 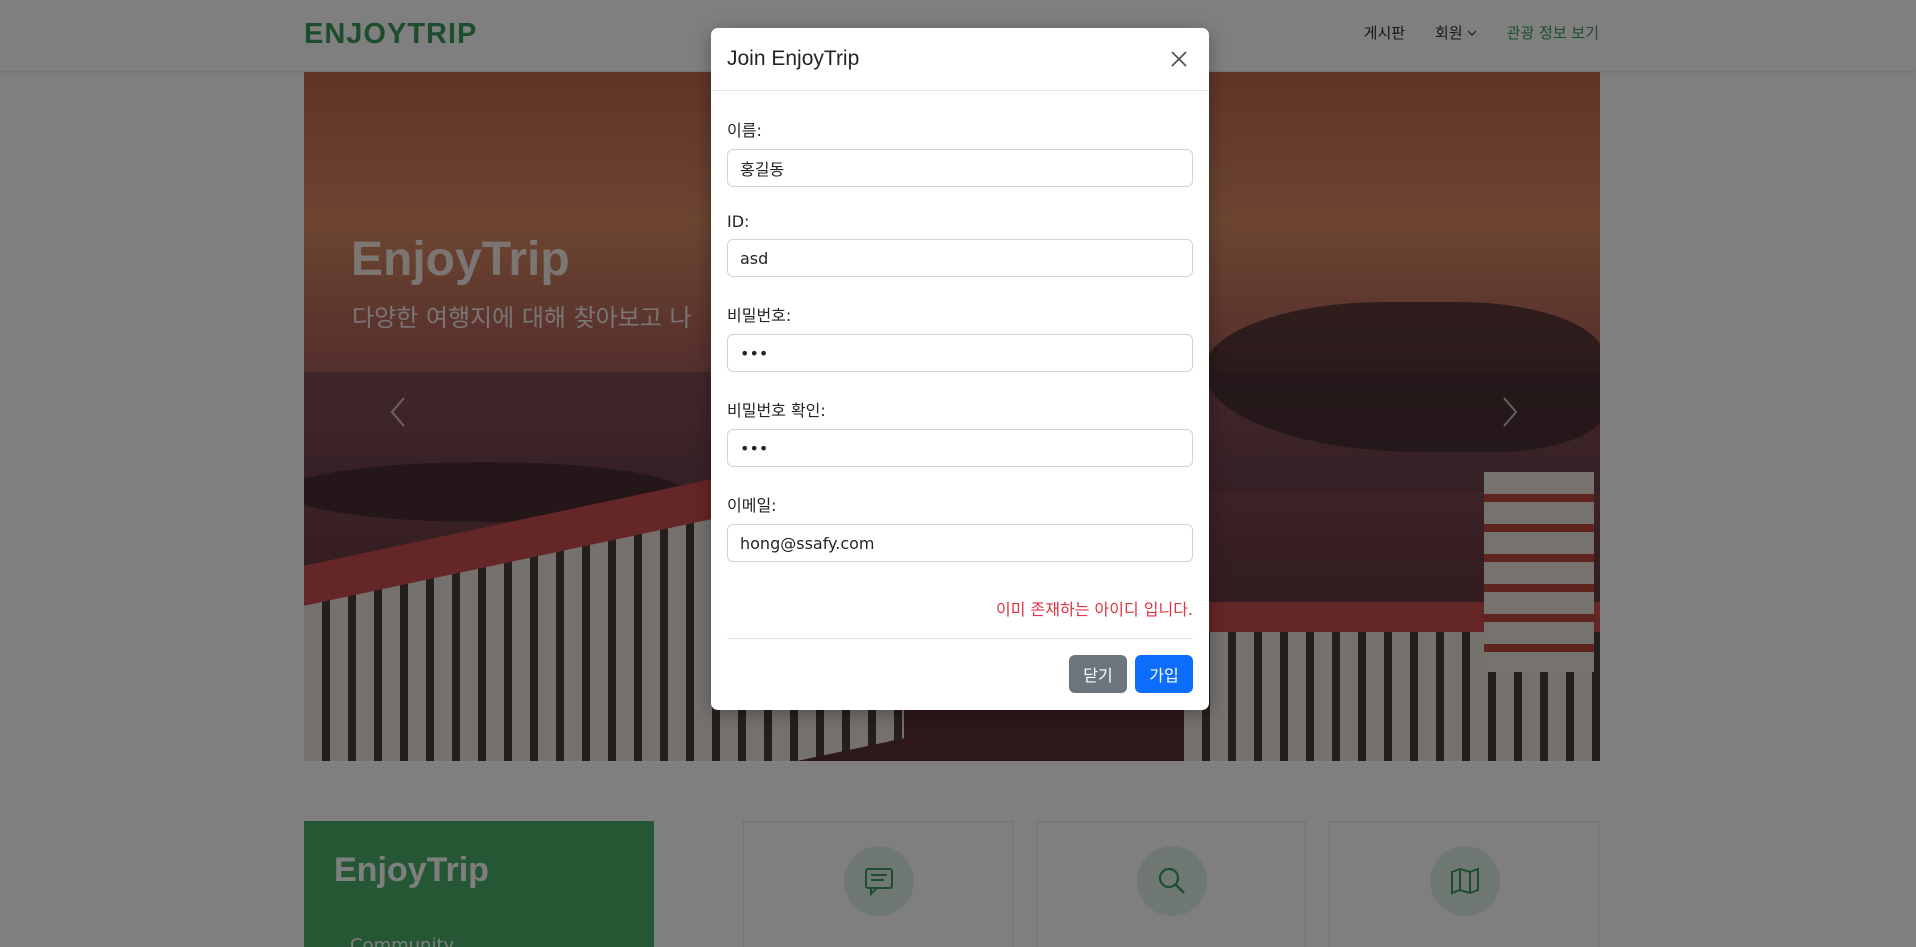 I want to click on footer-divider, so click(x=960, y=638).